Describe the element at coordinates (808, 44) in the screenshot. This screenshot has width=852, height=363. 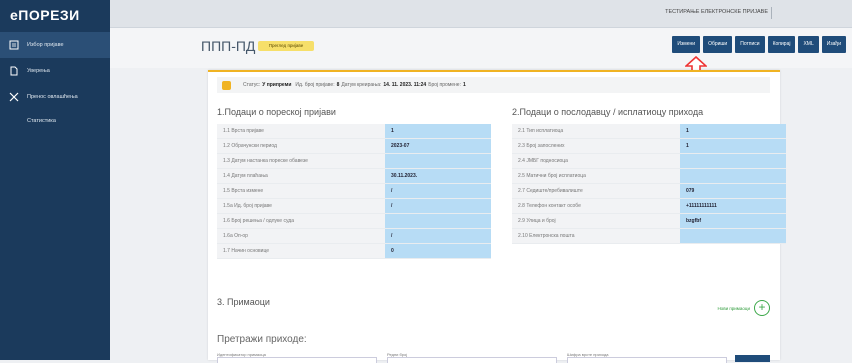
I see `xml-button: XML` at that location.